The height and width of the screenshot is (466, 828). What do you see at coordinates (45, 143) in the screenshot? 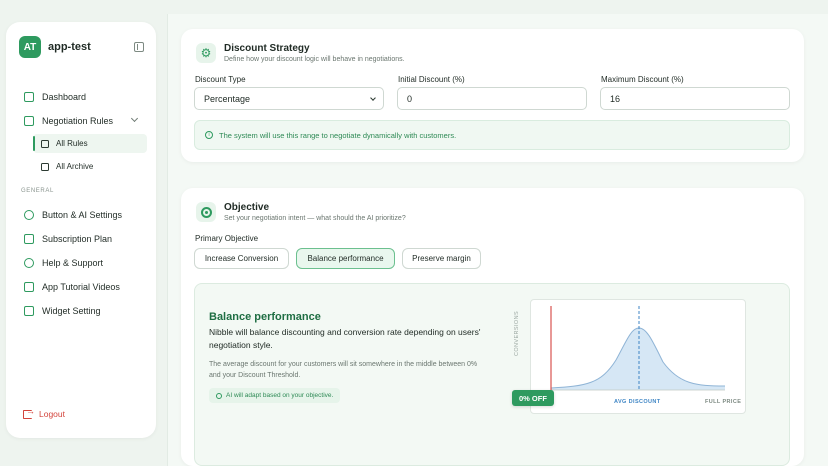
I see `rules-list-icon` at bounding box center [45, 143].